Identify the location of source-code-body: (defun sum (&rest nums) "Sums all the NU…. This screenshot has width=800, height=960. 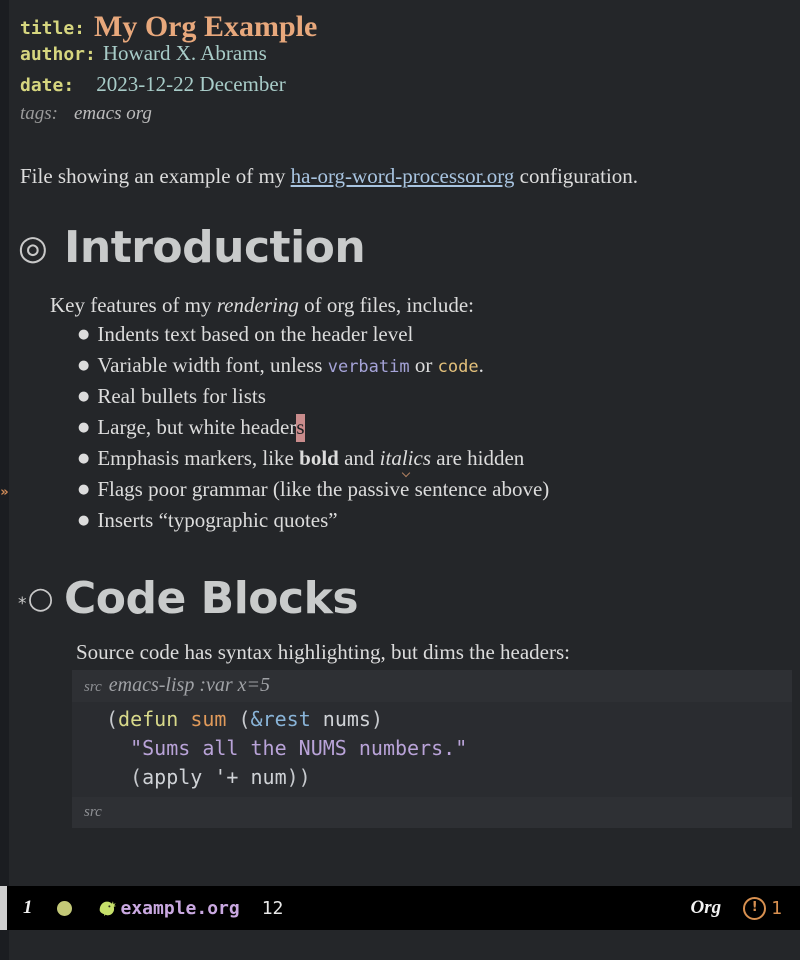
(432, 750).